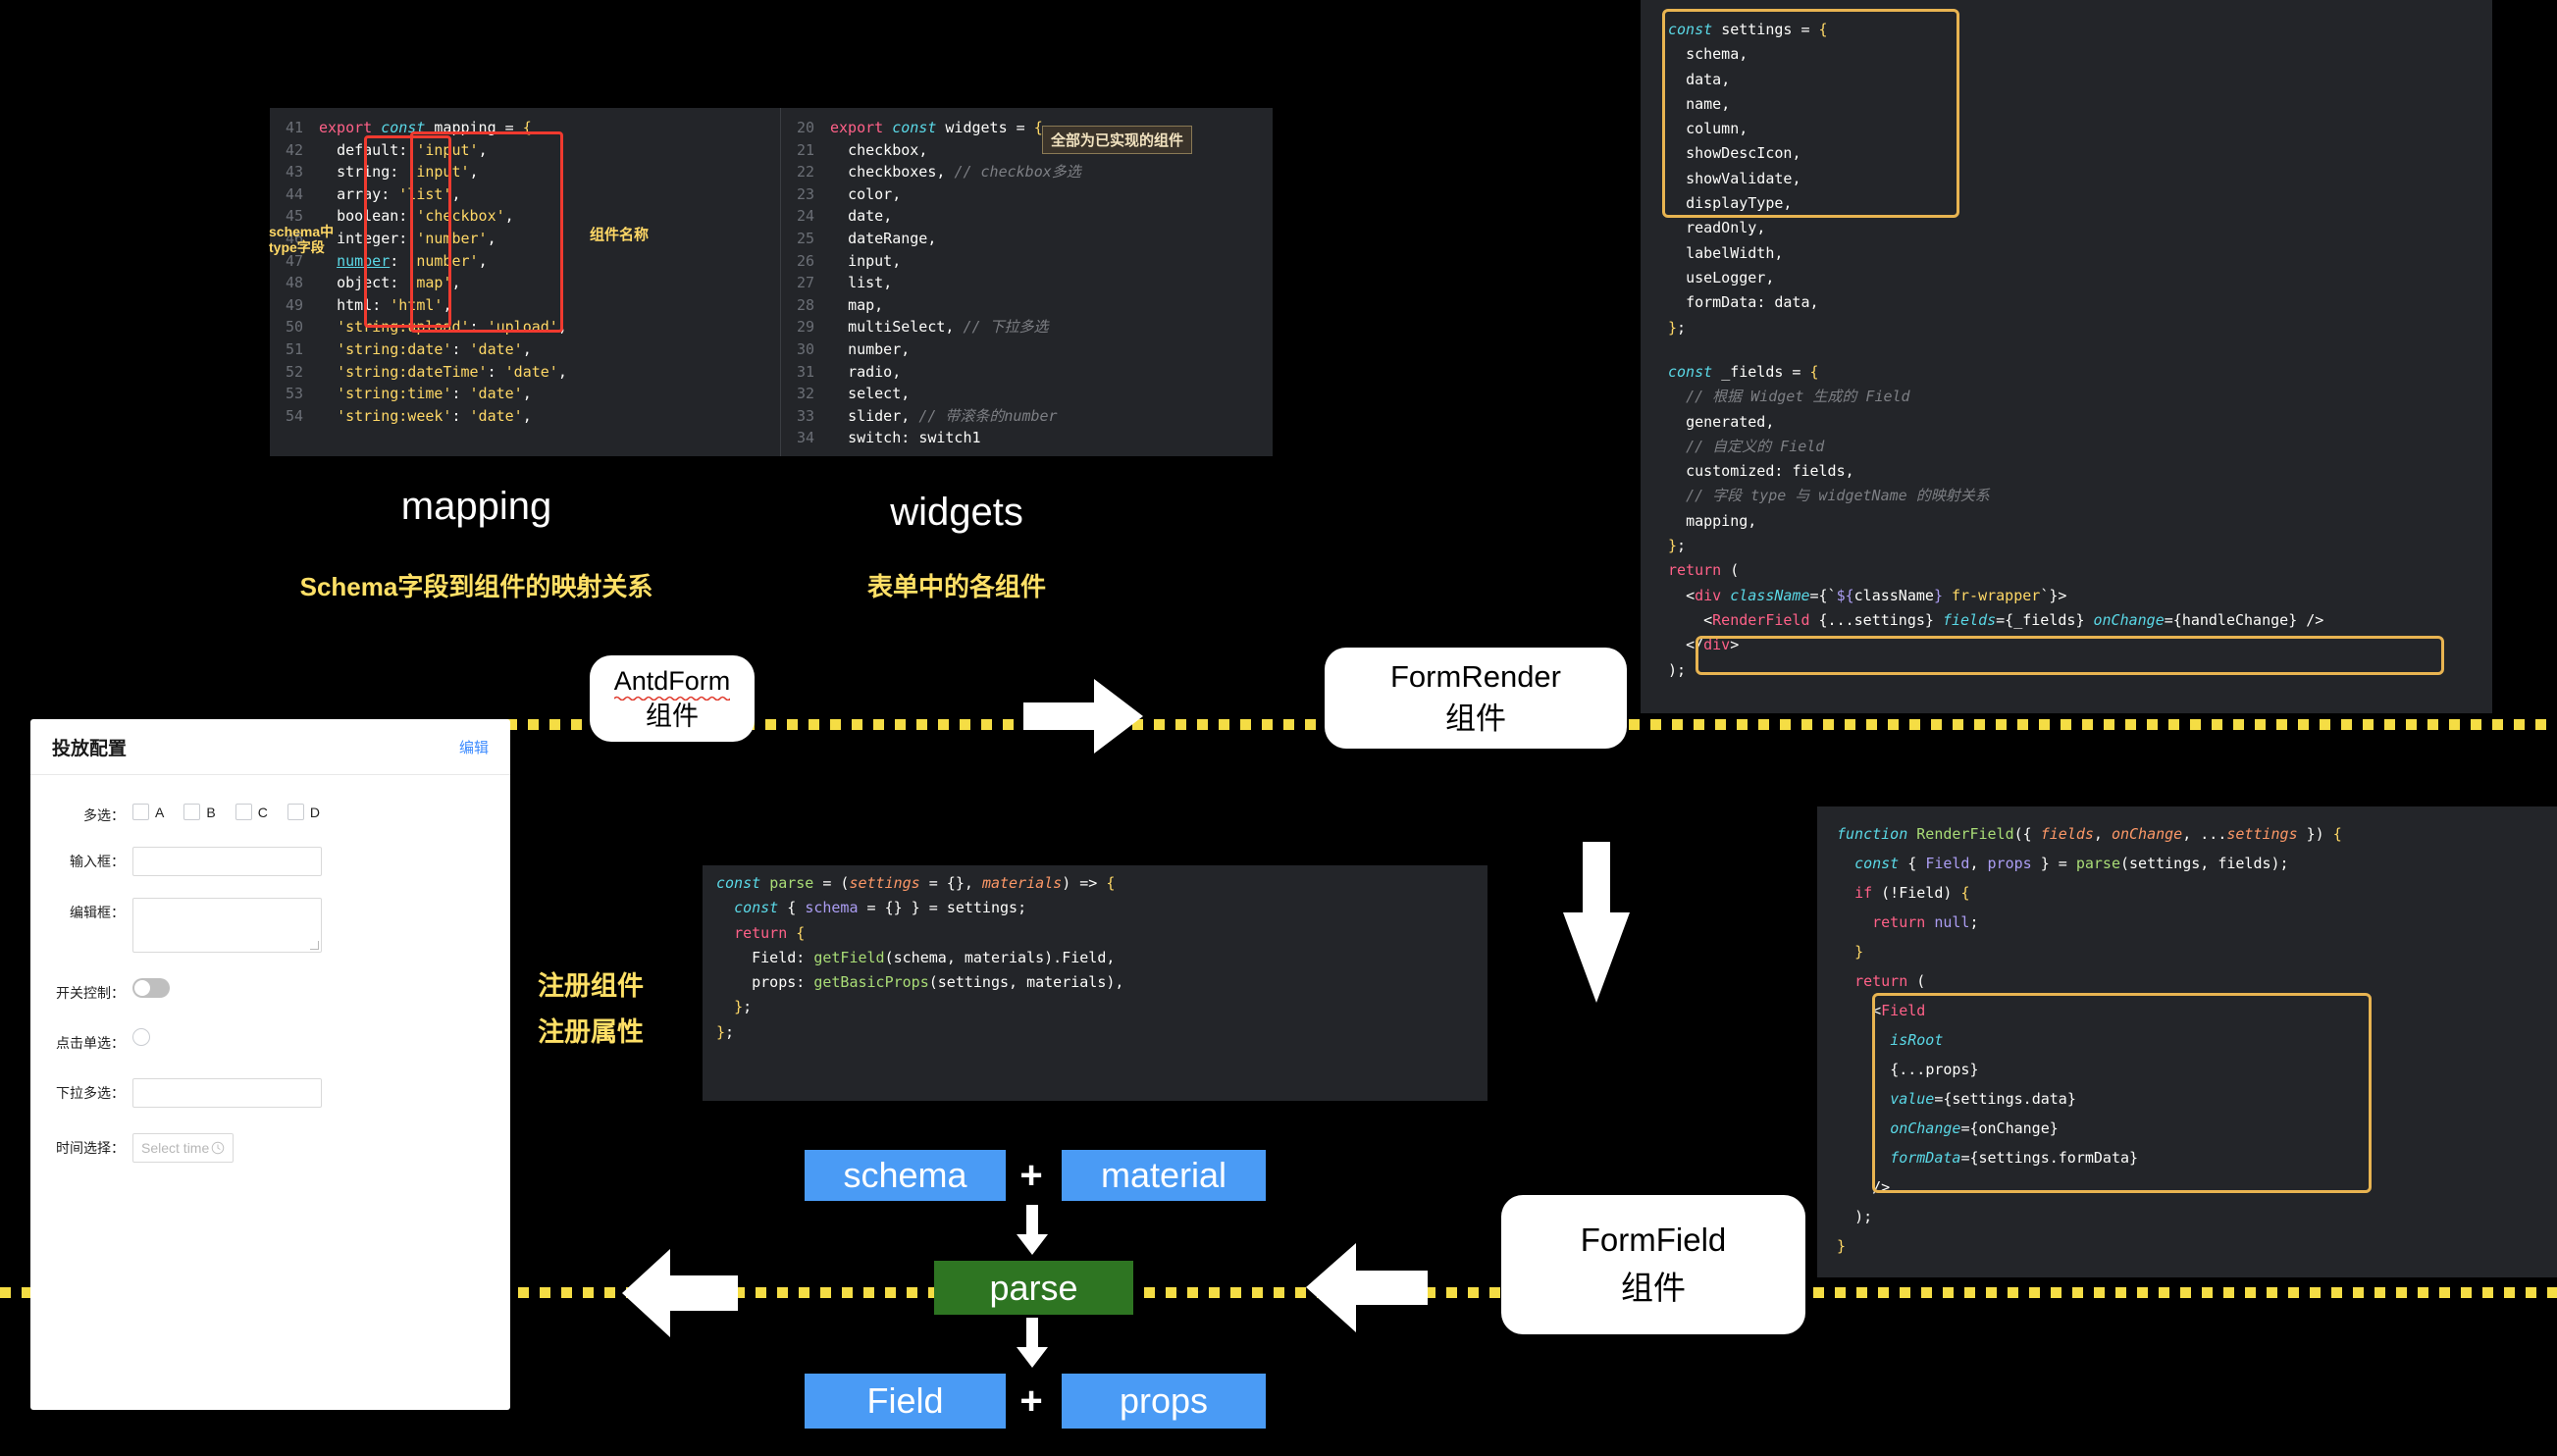 This screenshot has height=1456, width=2557. I want to click on code-line: 50 'string:upload': 'upload',, so click(525, 327).